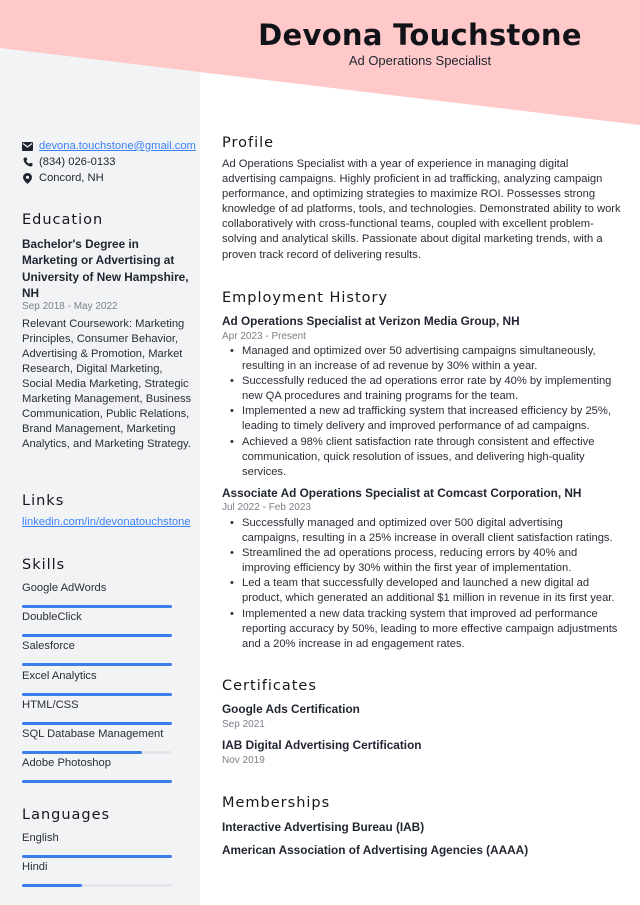  I want to click on skill-label: DoubleClick, so click(52, 617).